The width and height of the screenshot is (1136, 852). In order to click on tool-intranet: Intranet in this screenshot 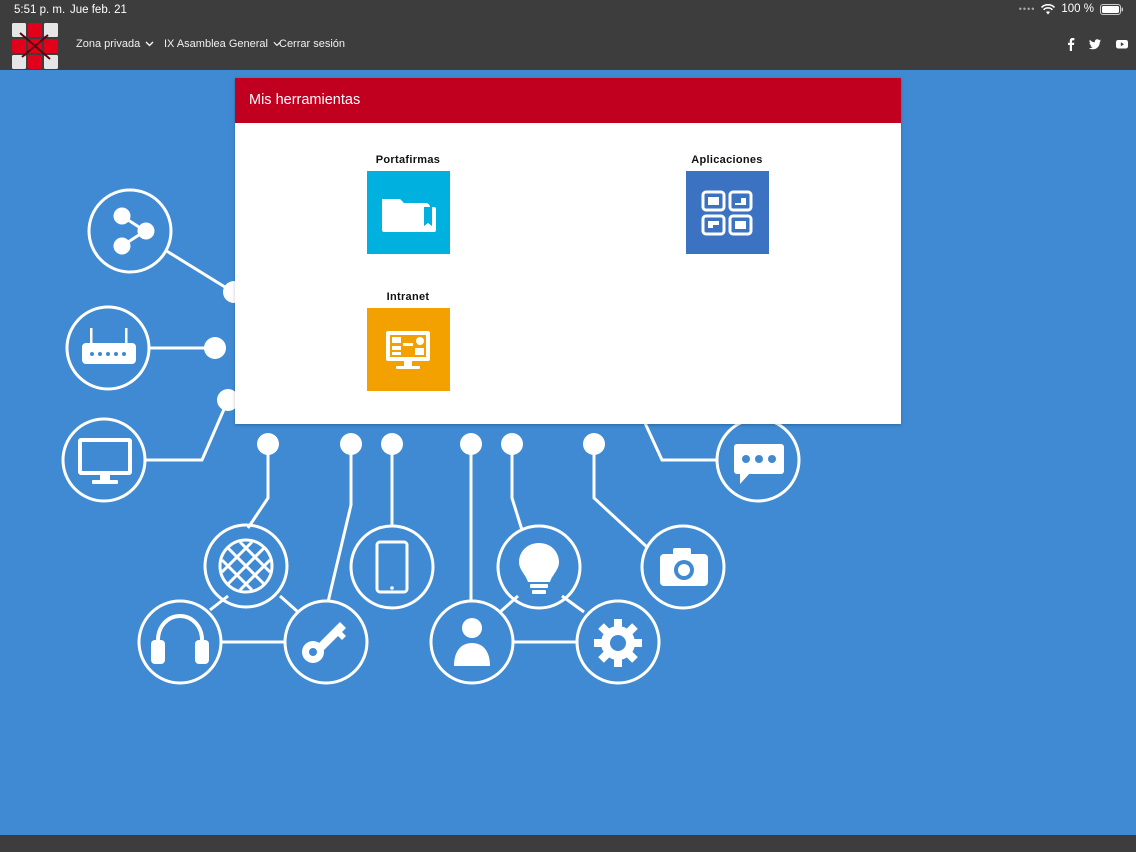, I will do `click(408, 341)`.